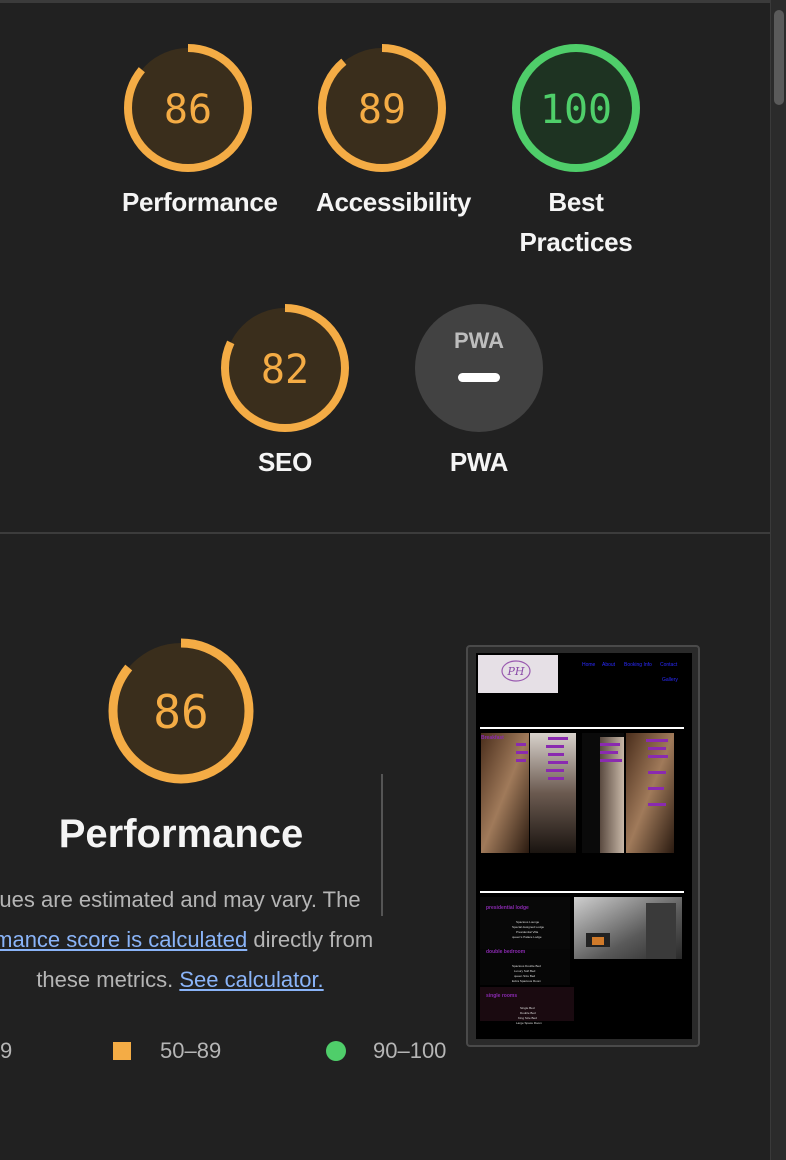  What do you see at coordinates (410, 1050) in the screenshot?
I see `legend-pass-range: 90–100` at bounding box center [410, 1050].